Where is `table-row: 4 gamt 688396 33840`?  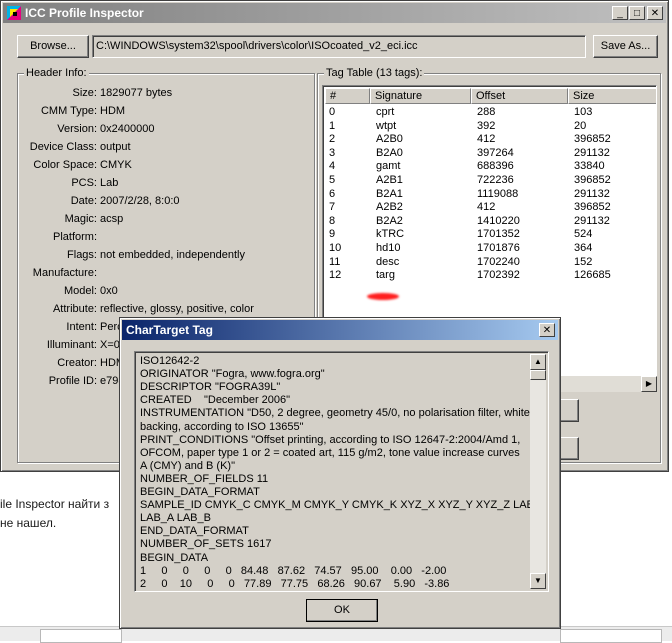
table-row: 4 gamt 688396 33840 is located at coordinates (490, 166).